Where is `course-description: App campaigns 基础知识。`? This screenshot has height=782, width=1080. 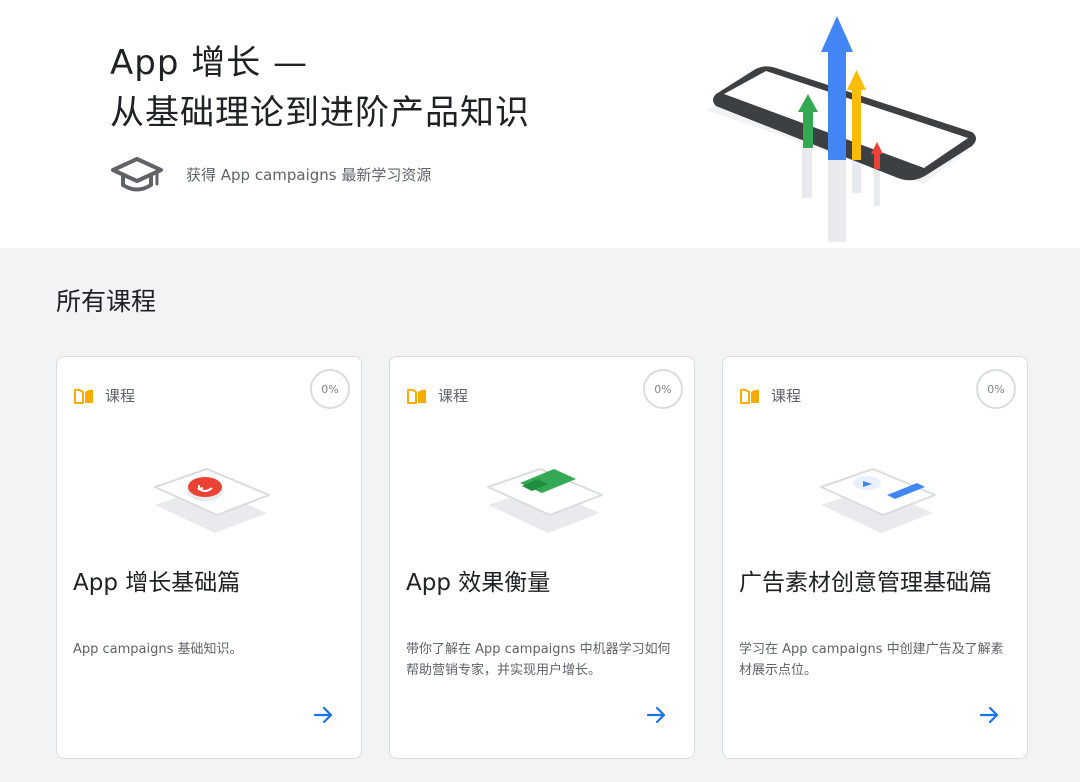 course-description: App campaigns 基础知识。 is located at coordinates (158, 649).